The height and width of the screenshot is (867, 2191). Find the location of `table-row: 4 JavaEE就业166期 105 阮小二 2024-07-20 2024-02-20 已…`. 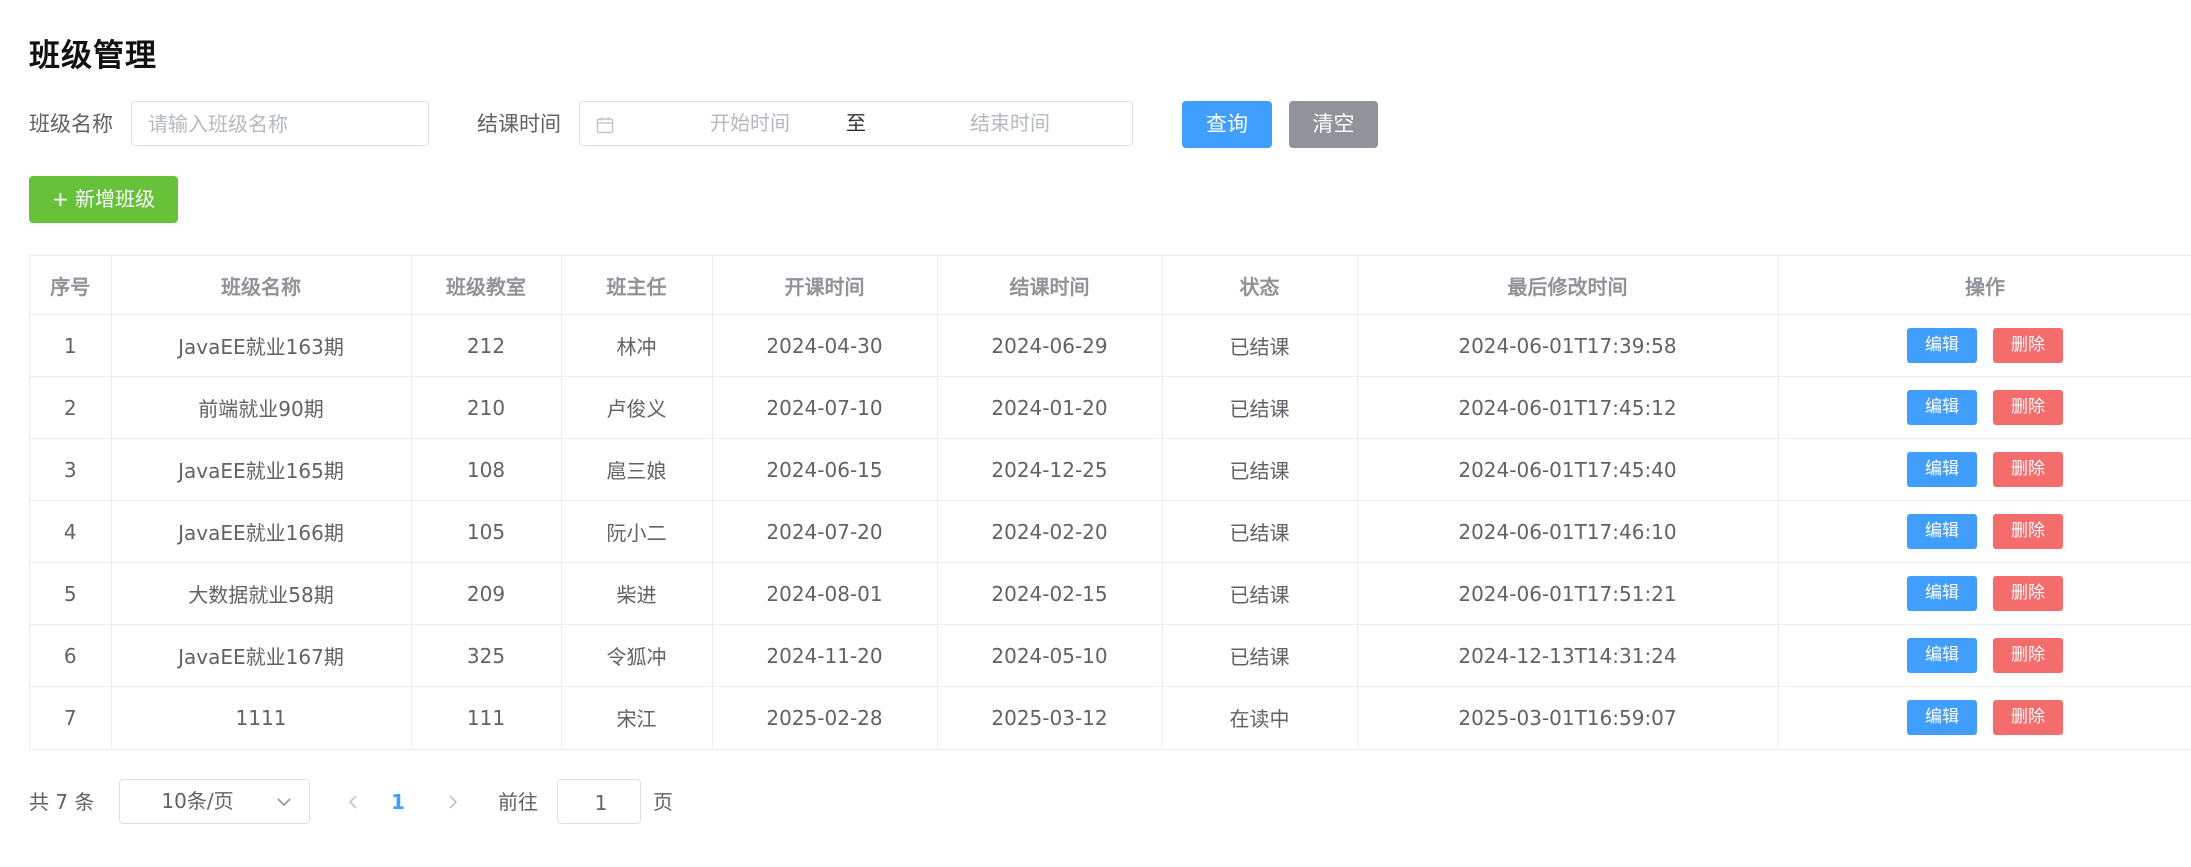

table-row: 4 JavaEE就业166期 105 阮小二 2024-07-20 2024-02-20 已… is located at coordinates (1110, 531).